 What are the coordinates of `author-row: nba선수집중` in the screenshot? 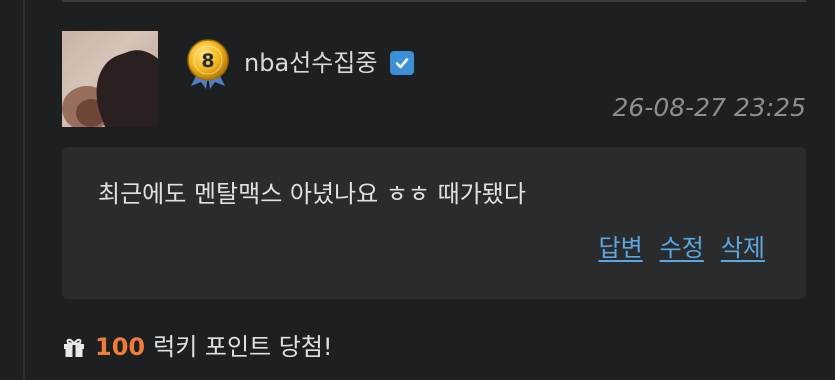 It's located at (329, 63).